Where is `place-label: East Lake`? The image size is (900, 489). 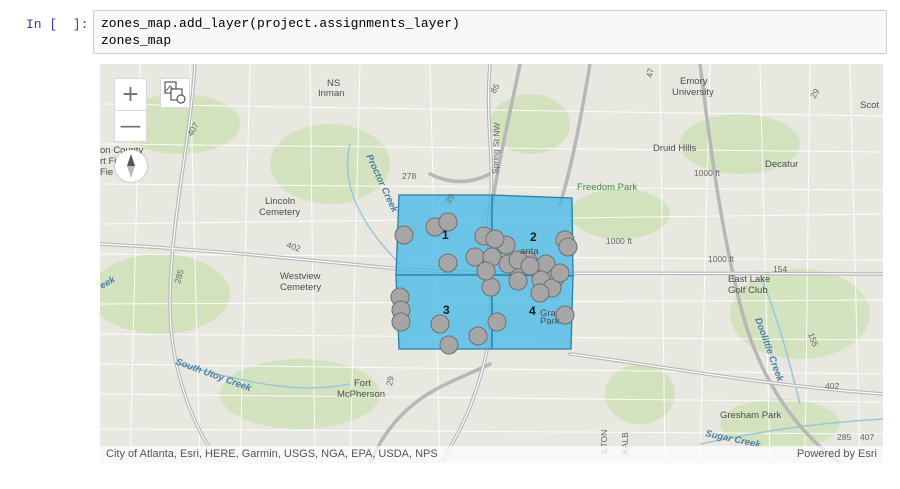
place-label: East Lake is located at coordinates (749, 279).